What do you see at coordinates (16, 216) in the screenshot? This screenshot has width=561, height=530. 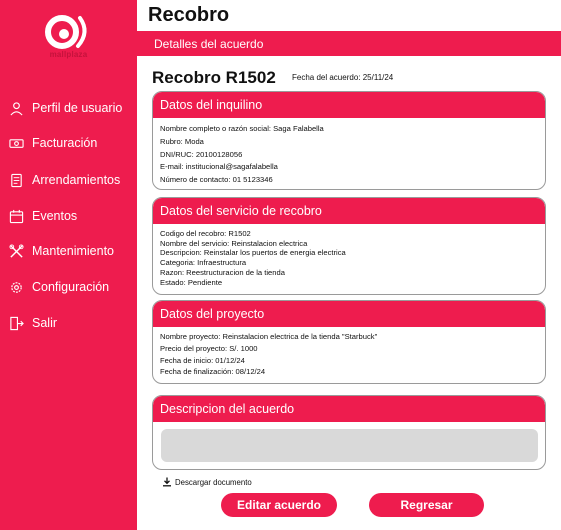 I see `calendar-icon` at bounding box center [16, 216].